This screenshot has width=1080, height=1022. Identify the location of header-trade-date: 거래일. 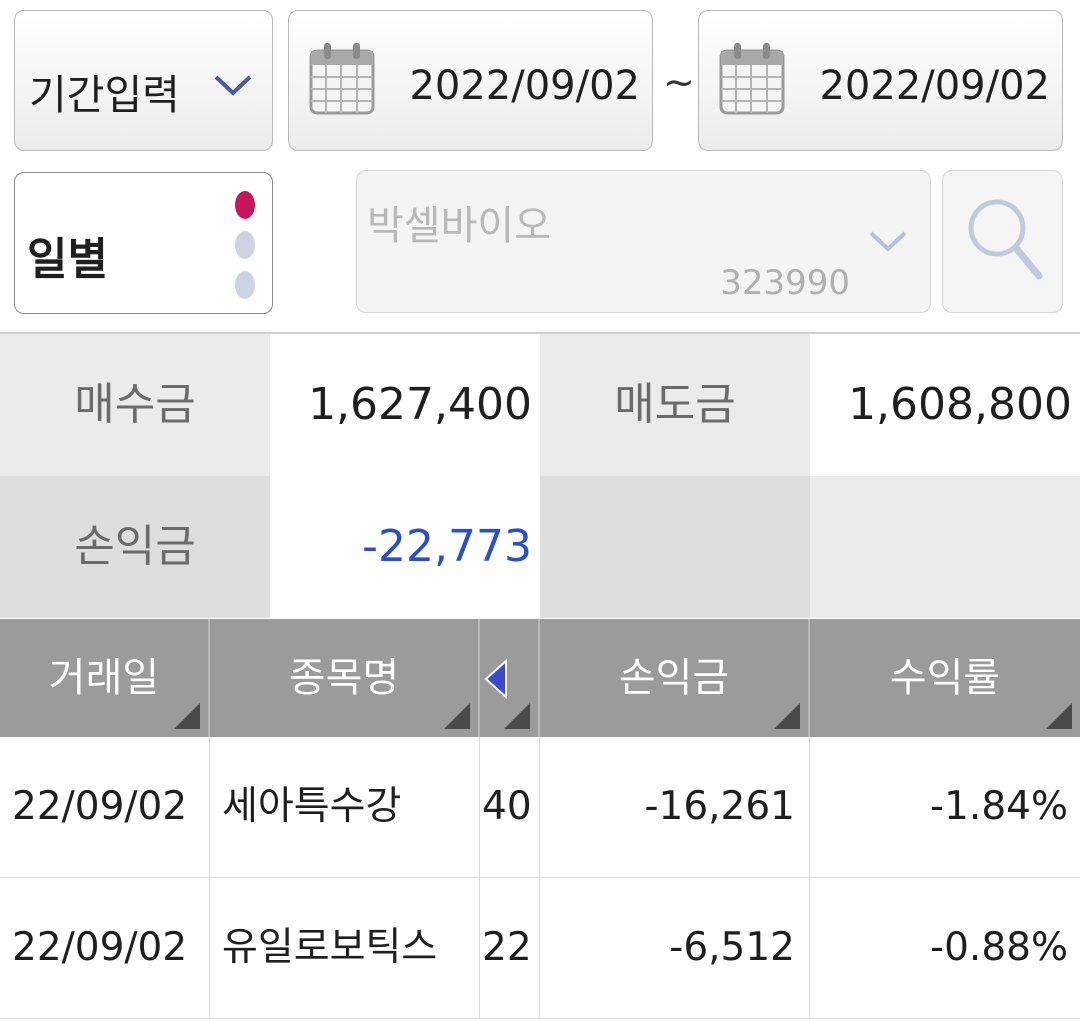
(105, 678).